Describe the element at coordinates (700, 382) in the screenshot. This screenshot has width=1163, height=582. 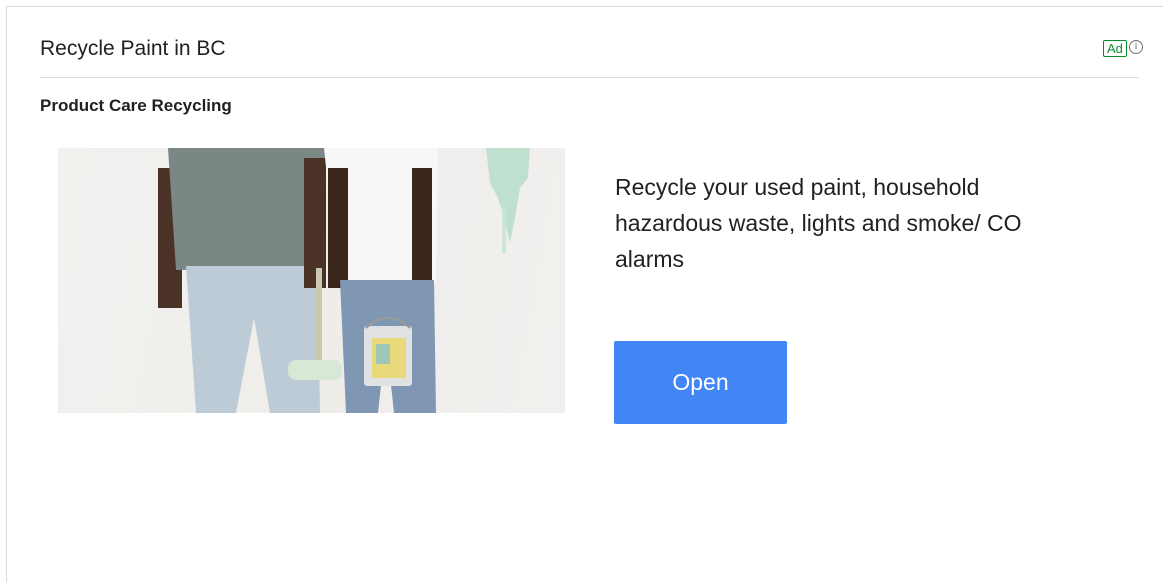
I see `open-button: Open` at that location.